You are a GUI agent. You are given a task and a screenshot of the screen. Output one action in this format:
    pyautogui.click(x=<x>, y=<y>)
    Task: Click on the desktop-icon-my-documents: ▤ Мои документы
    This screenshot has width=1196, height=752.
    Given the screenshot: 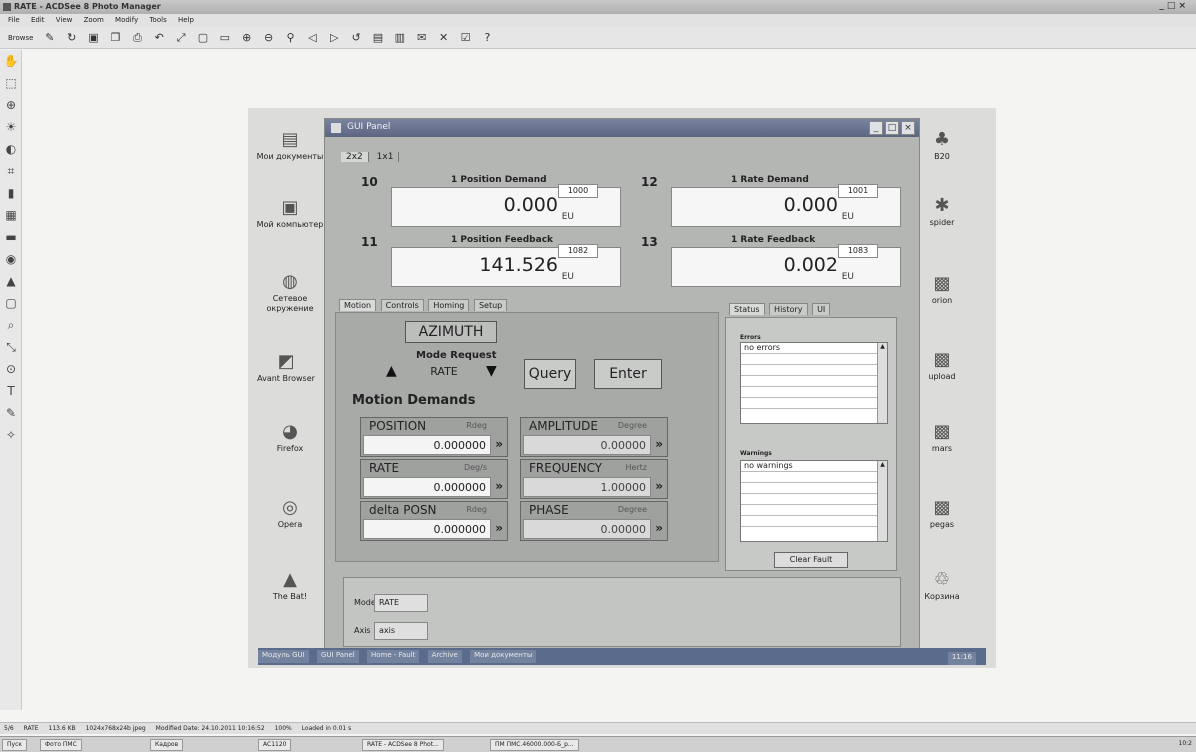 What is the action you would take?
    pyautogui.click(x=290, y=145)
    